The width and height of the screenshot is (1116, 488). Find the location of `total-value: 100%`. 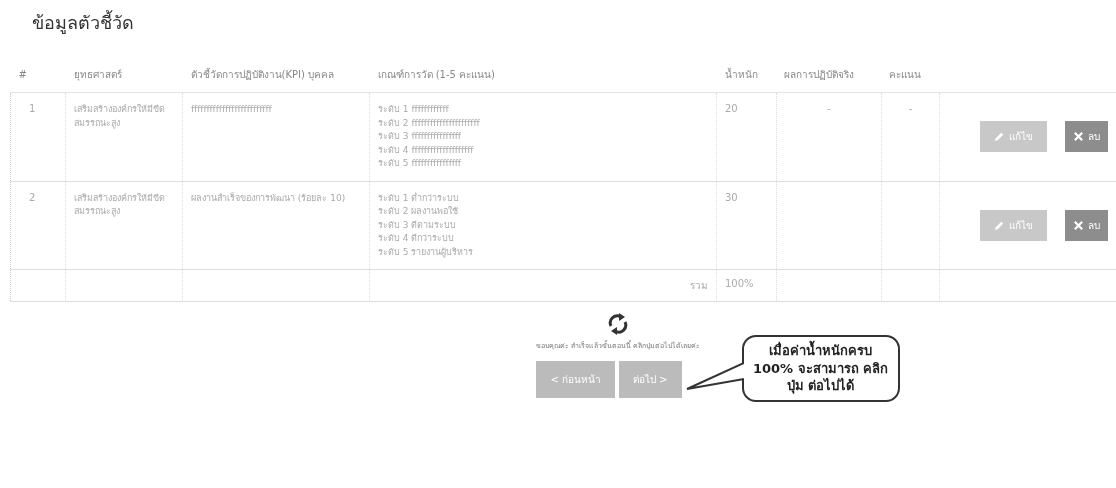

total-value: 100% is located at coordinates (739, 283).